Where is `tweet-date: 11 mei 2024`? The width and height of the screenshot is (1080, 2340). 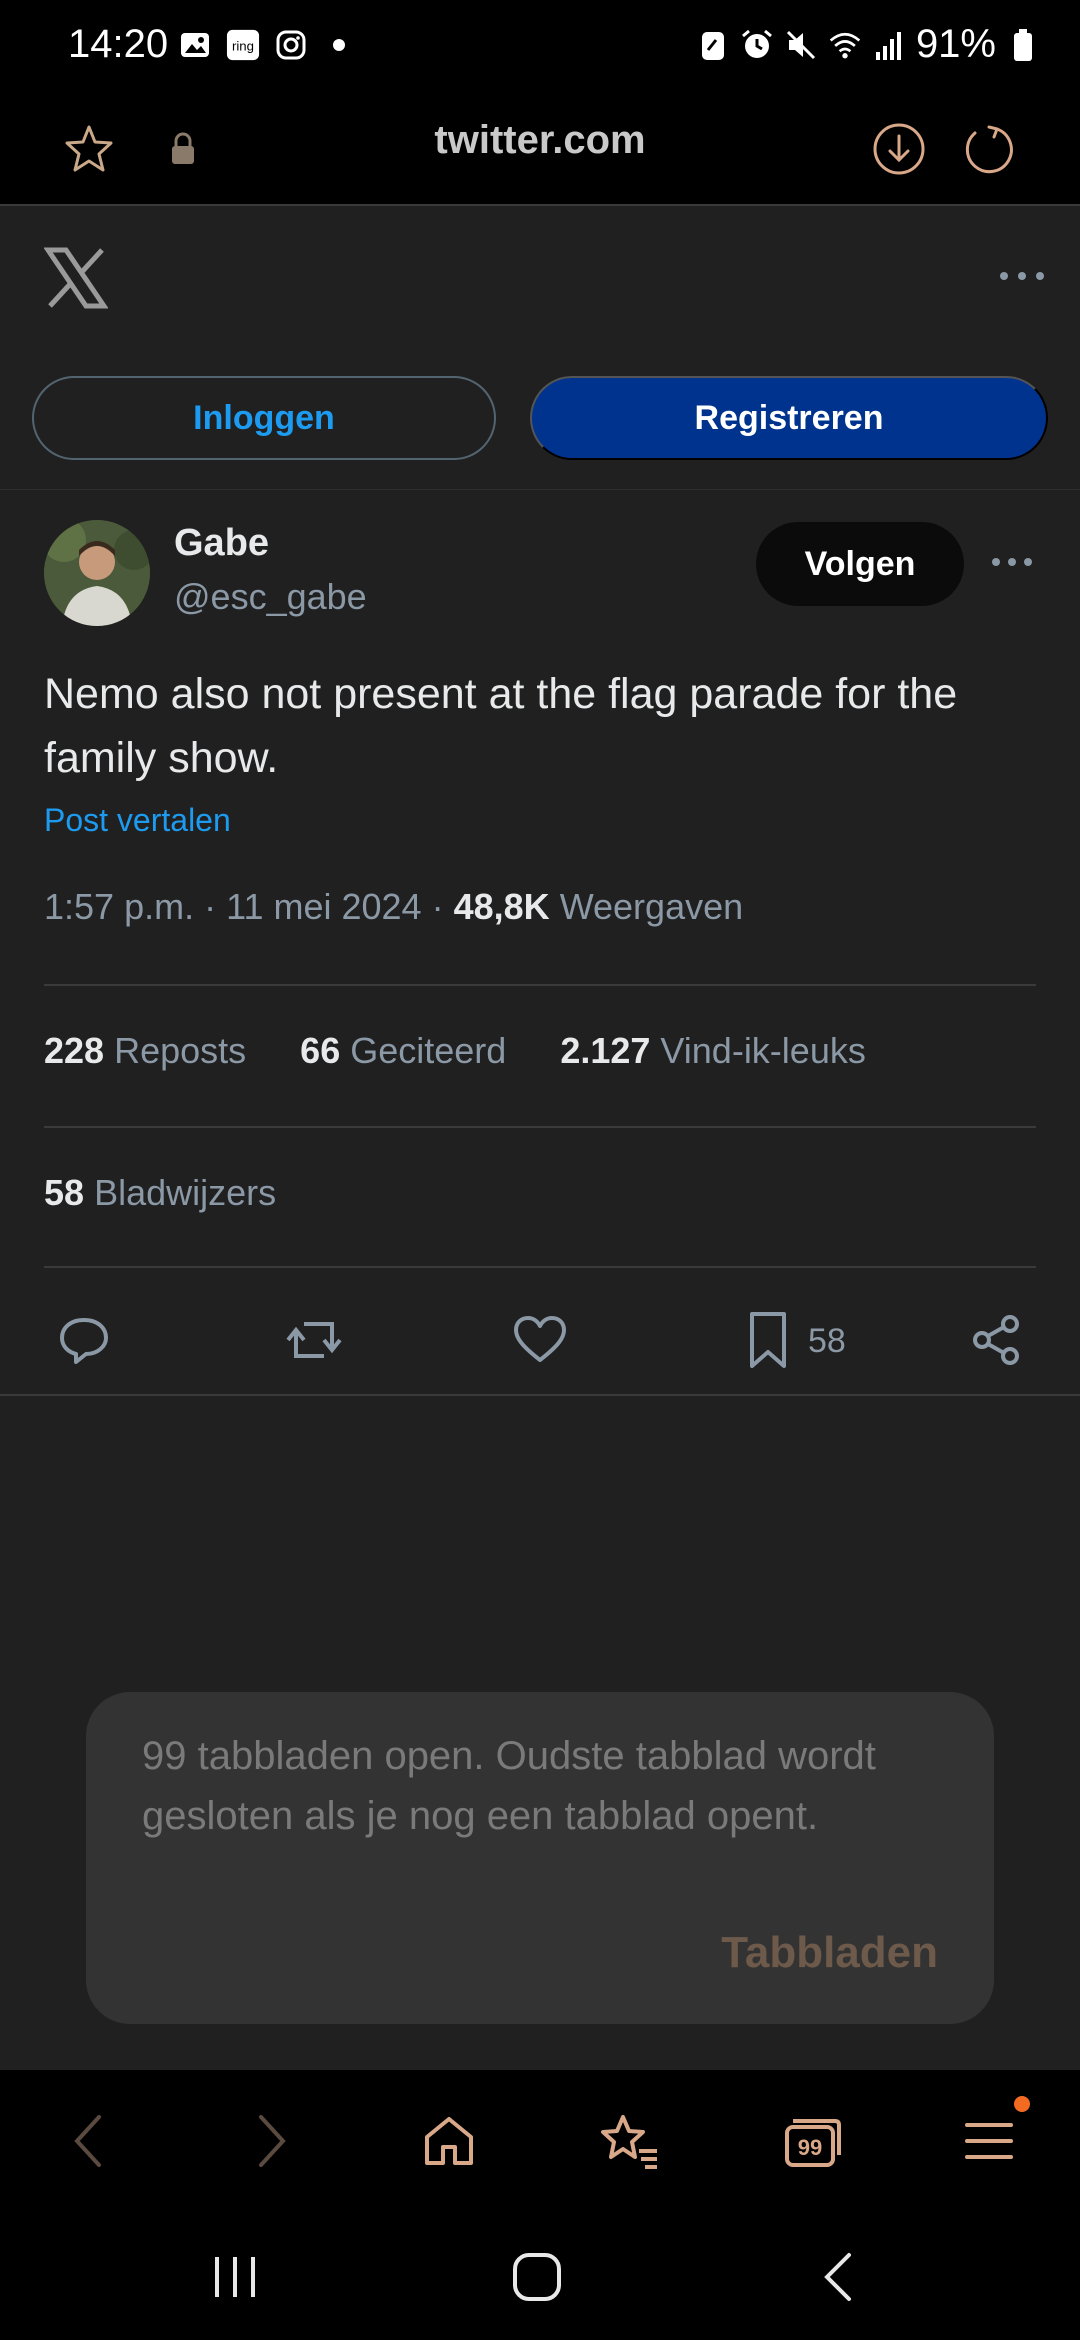 tweet-date: 11 mei 2024 is located at coordinates (323, 906).